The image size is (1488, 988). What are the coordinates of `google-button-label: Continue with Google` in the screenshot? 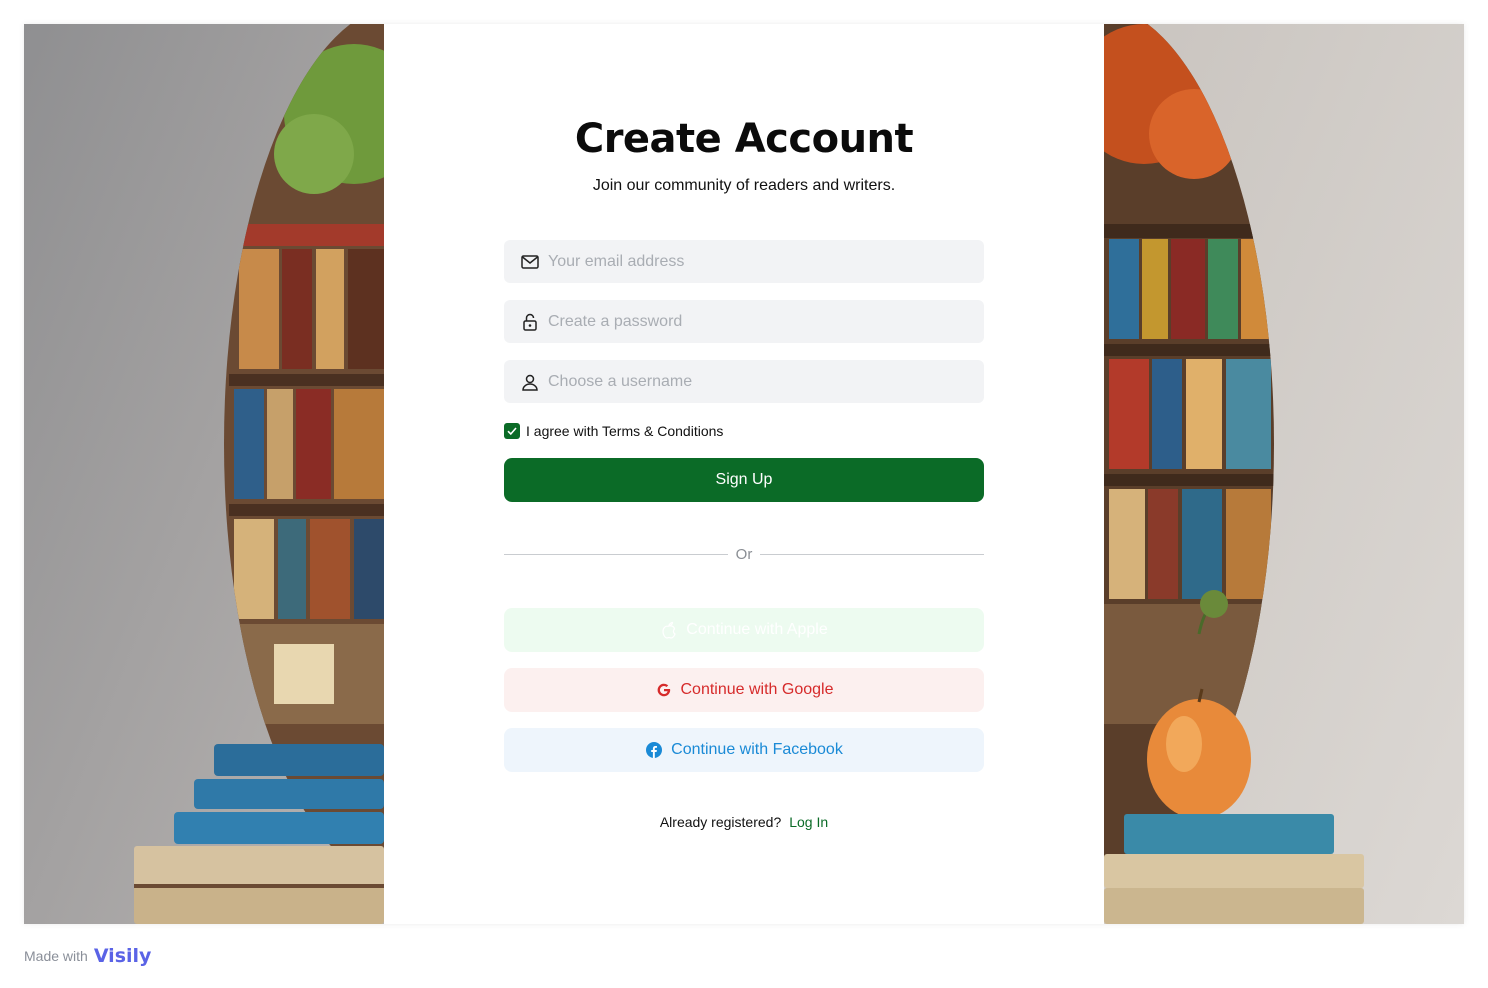 It's located at (757, 689).